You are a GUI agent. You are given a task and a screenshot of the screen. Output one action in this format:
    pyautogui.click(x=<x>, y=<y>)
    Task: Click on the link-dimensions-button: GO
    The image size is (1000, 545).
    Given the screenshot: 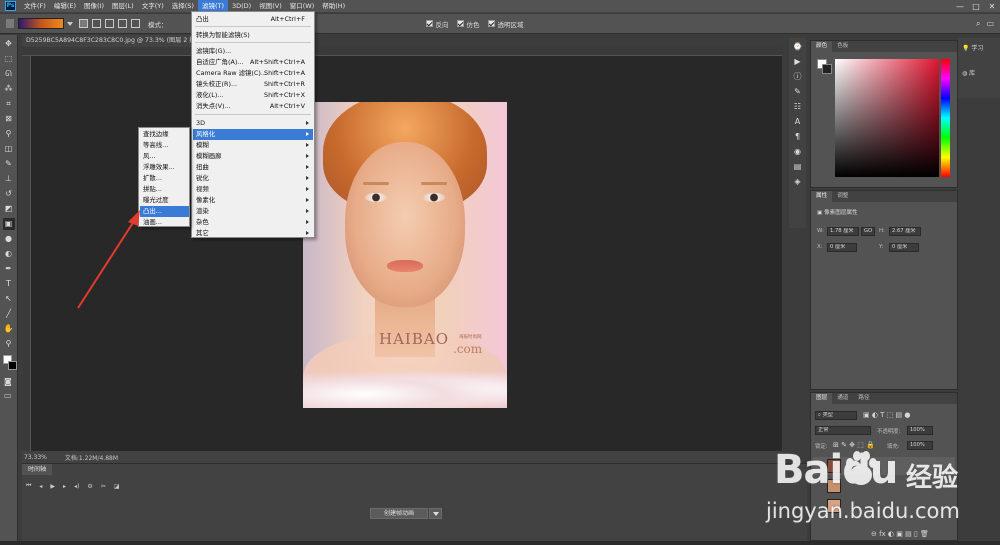 What is the action you would take?
    pyautogui.click(x=868, y=231)
    